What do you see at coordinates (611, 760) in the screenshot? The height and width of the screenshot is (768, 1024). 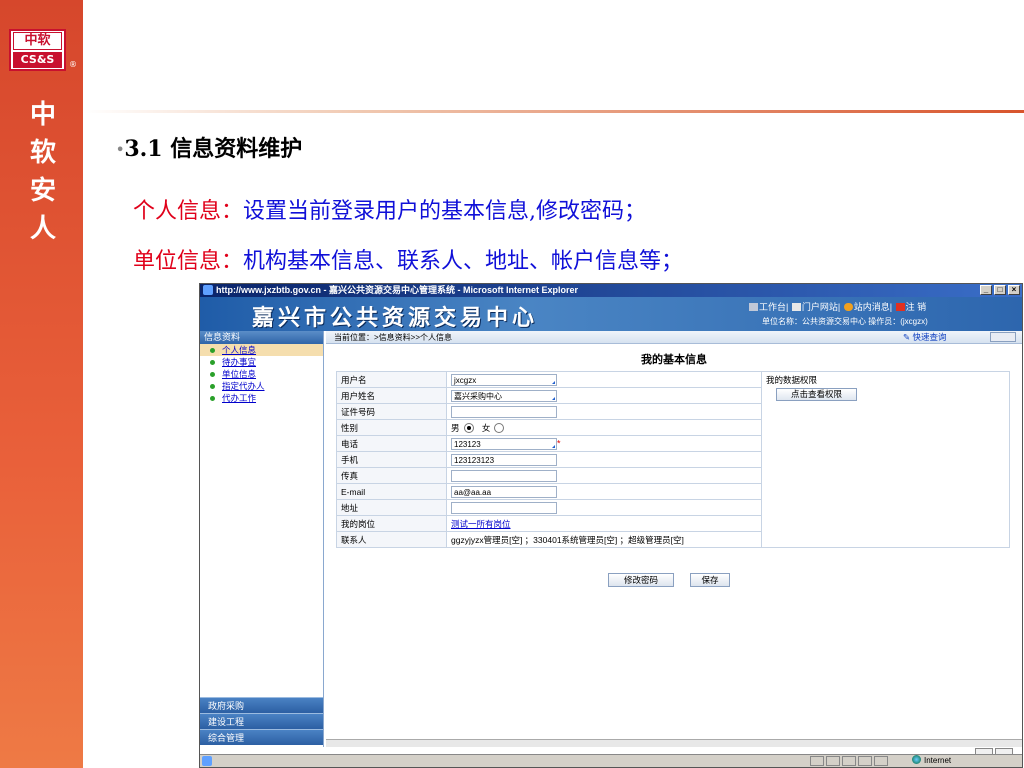 I see `status-bar: Internet` at bounding box center [611, 760].